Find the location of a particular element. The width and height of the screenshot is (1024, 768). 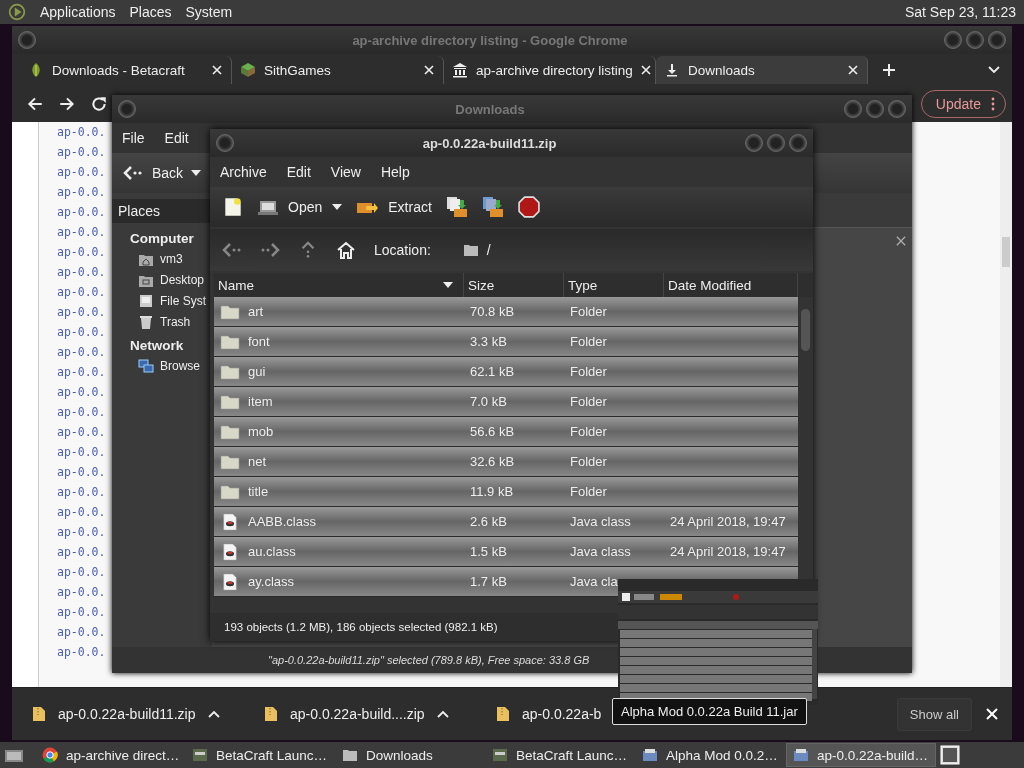

sidebar-item: vm3 is located at coordinates (171, 259).